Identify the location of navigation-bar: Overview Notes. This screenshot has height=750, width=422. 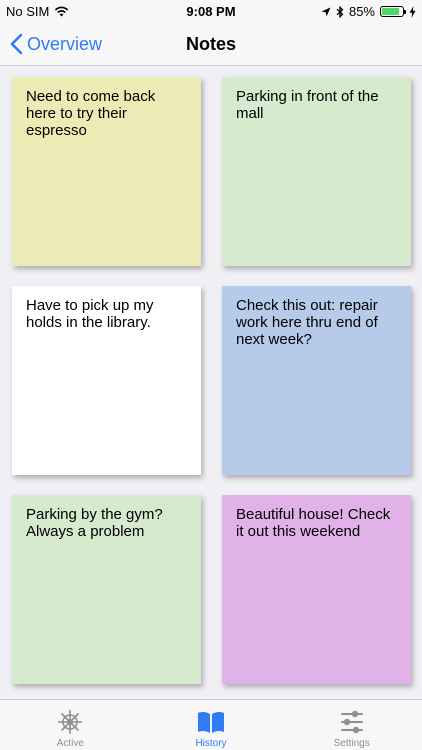
(211, 44).